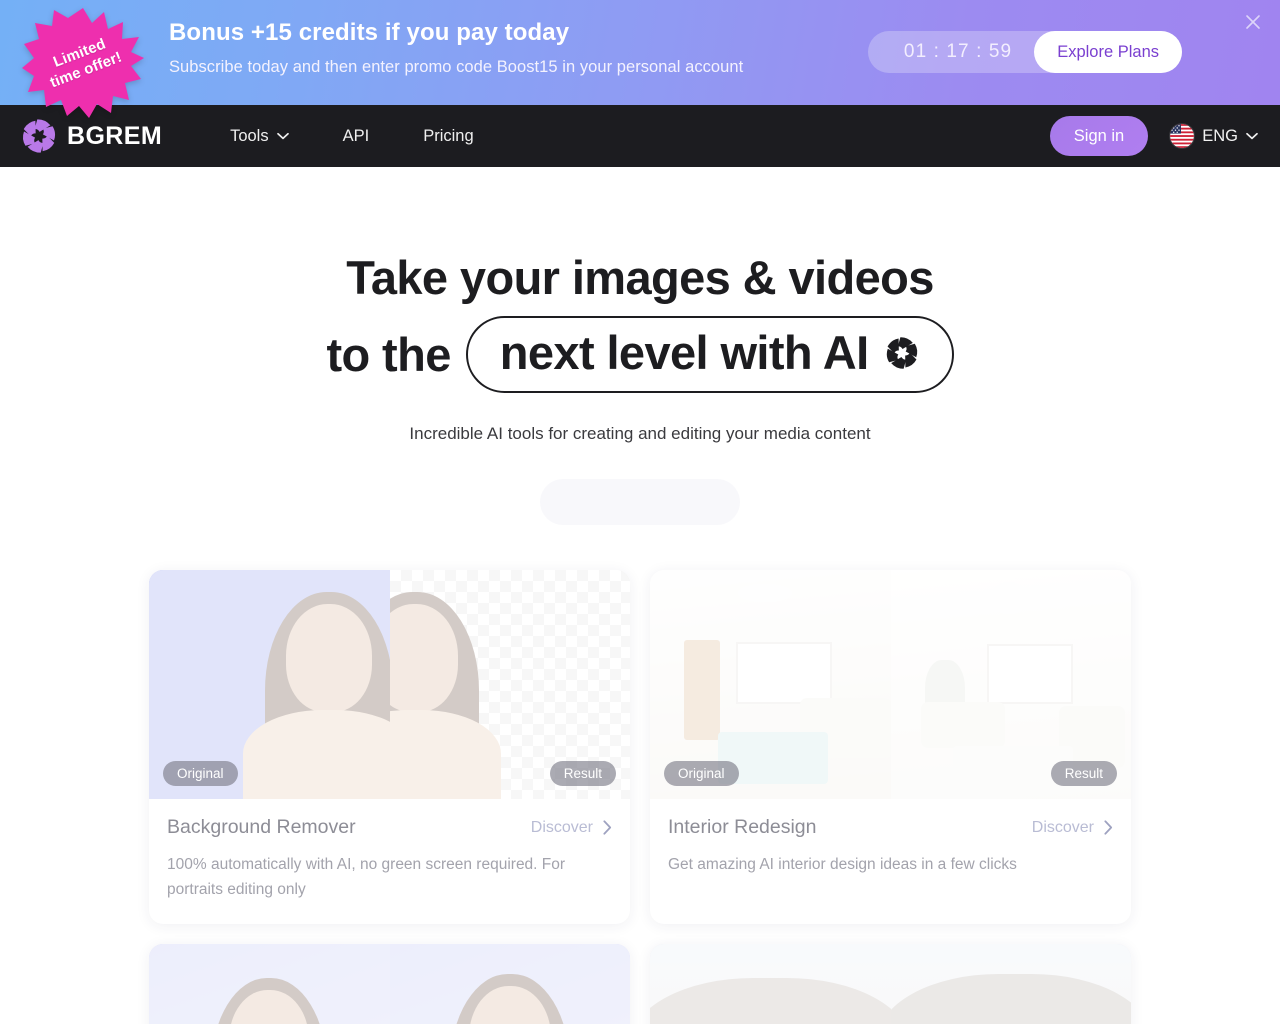 This screenshot has height=1024, width=1280. Describe the element at coordinates (640, 136) in the screenshot. I see `main-navbar: BGREM Tools API Pricing Sign in ENG` at that location.